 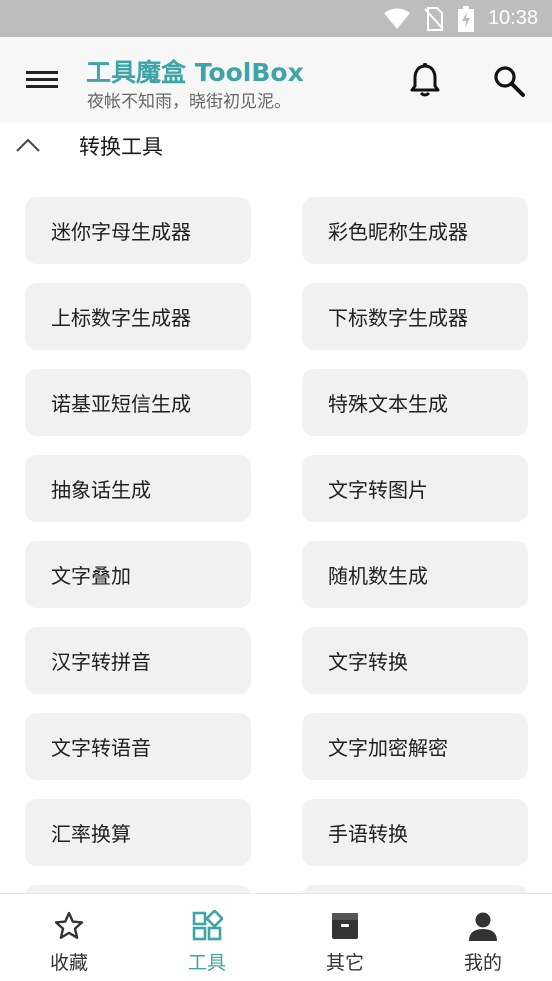 I want to click on tool-button: 文字转语音, so click(x=138, y=746).